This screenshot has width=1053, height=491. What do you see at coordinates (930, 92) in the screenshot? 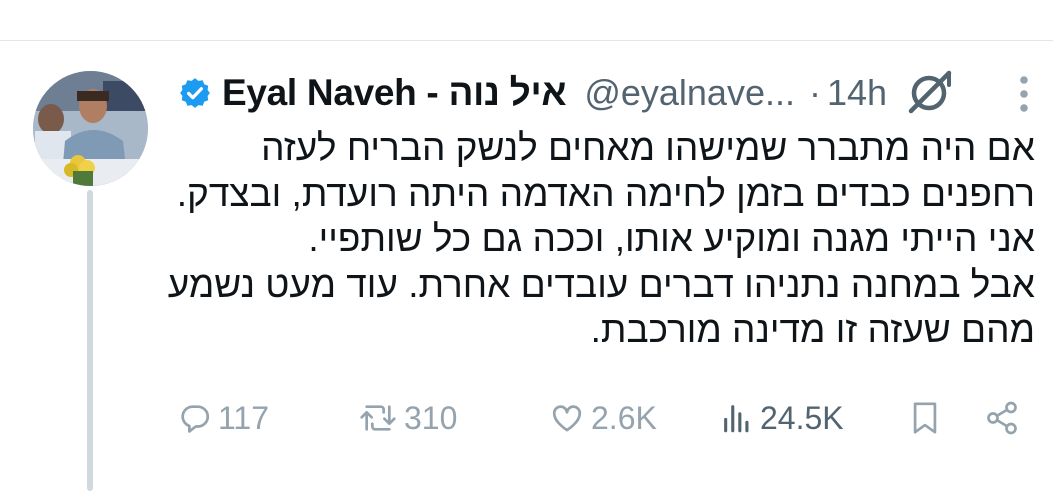
I see `grok-icon` at bounding box center [930, 92].